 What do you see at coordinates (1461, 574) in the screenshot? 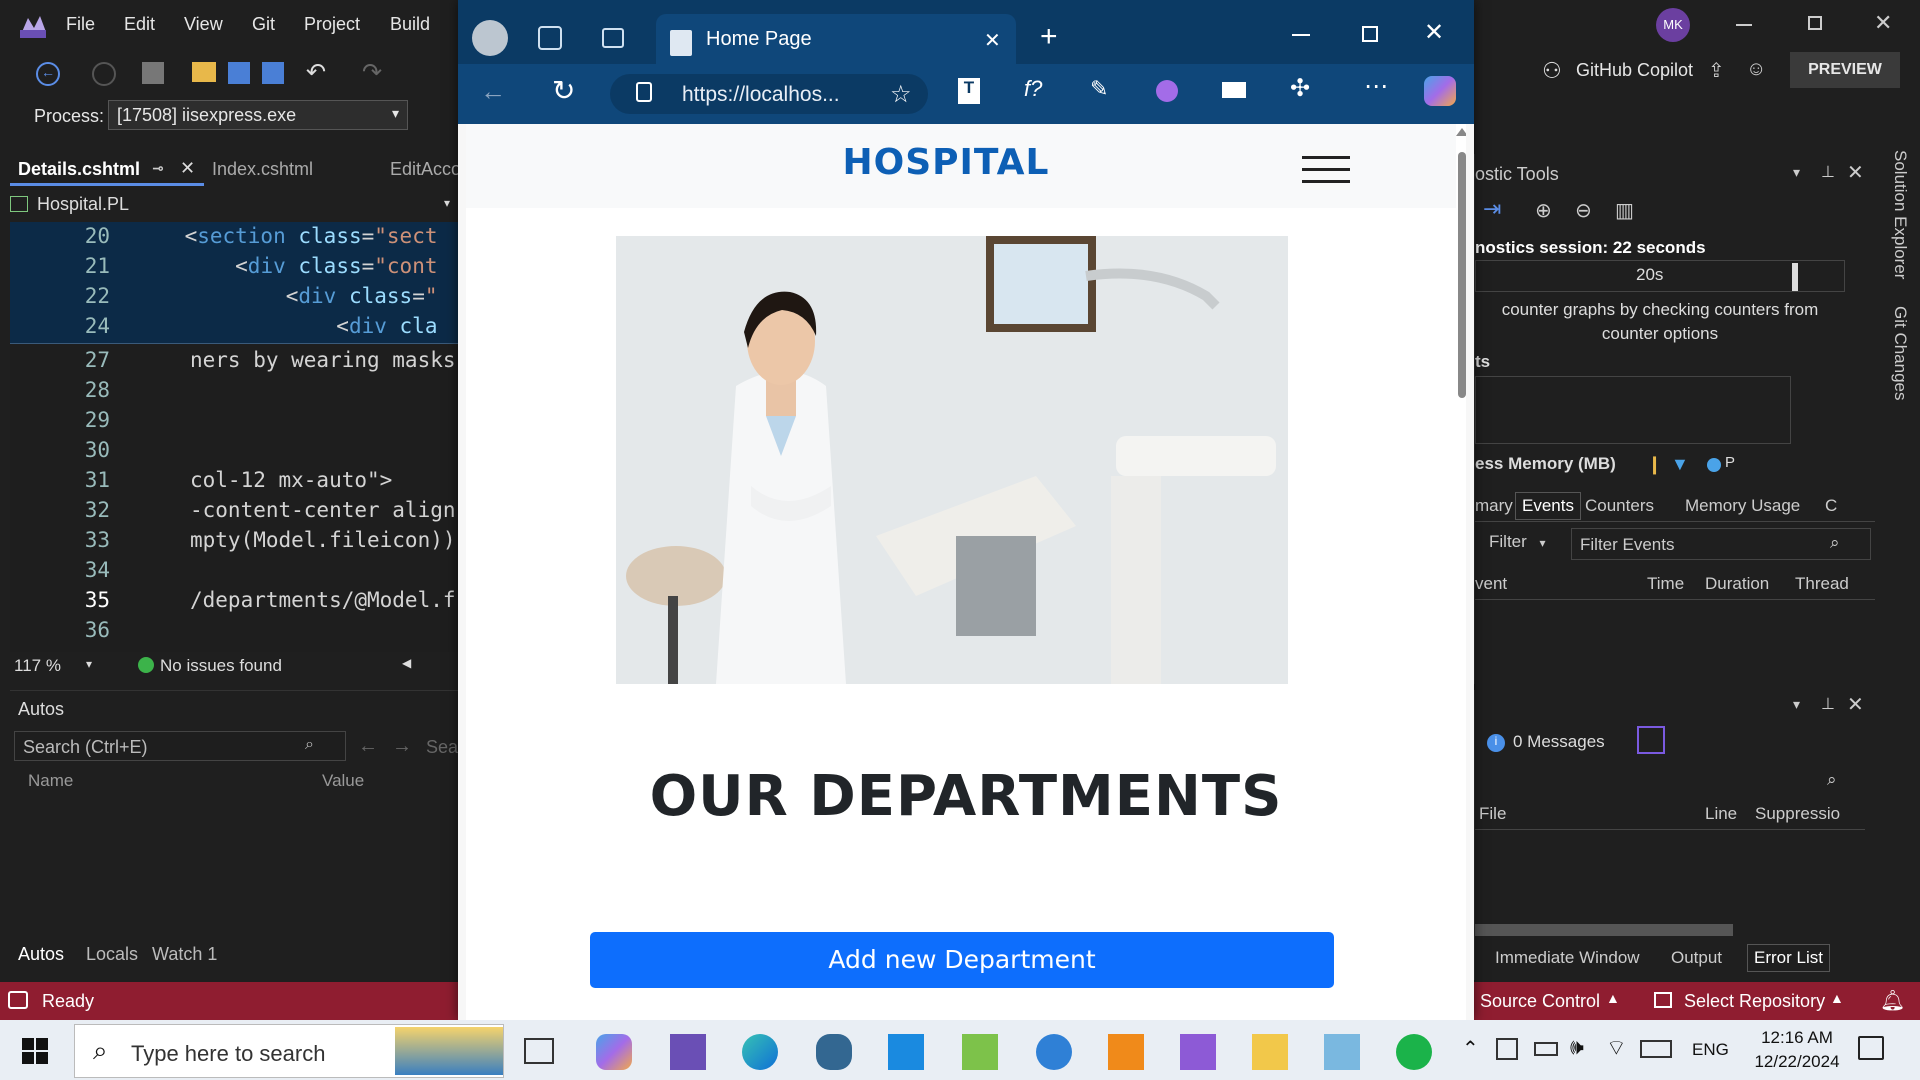
I see `page-scrollbar` at bounding box center [1461, 574].